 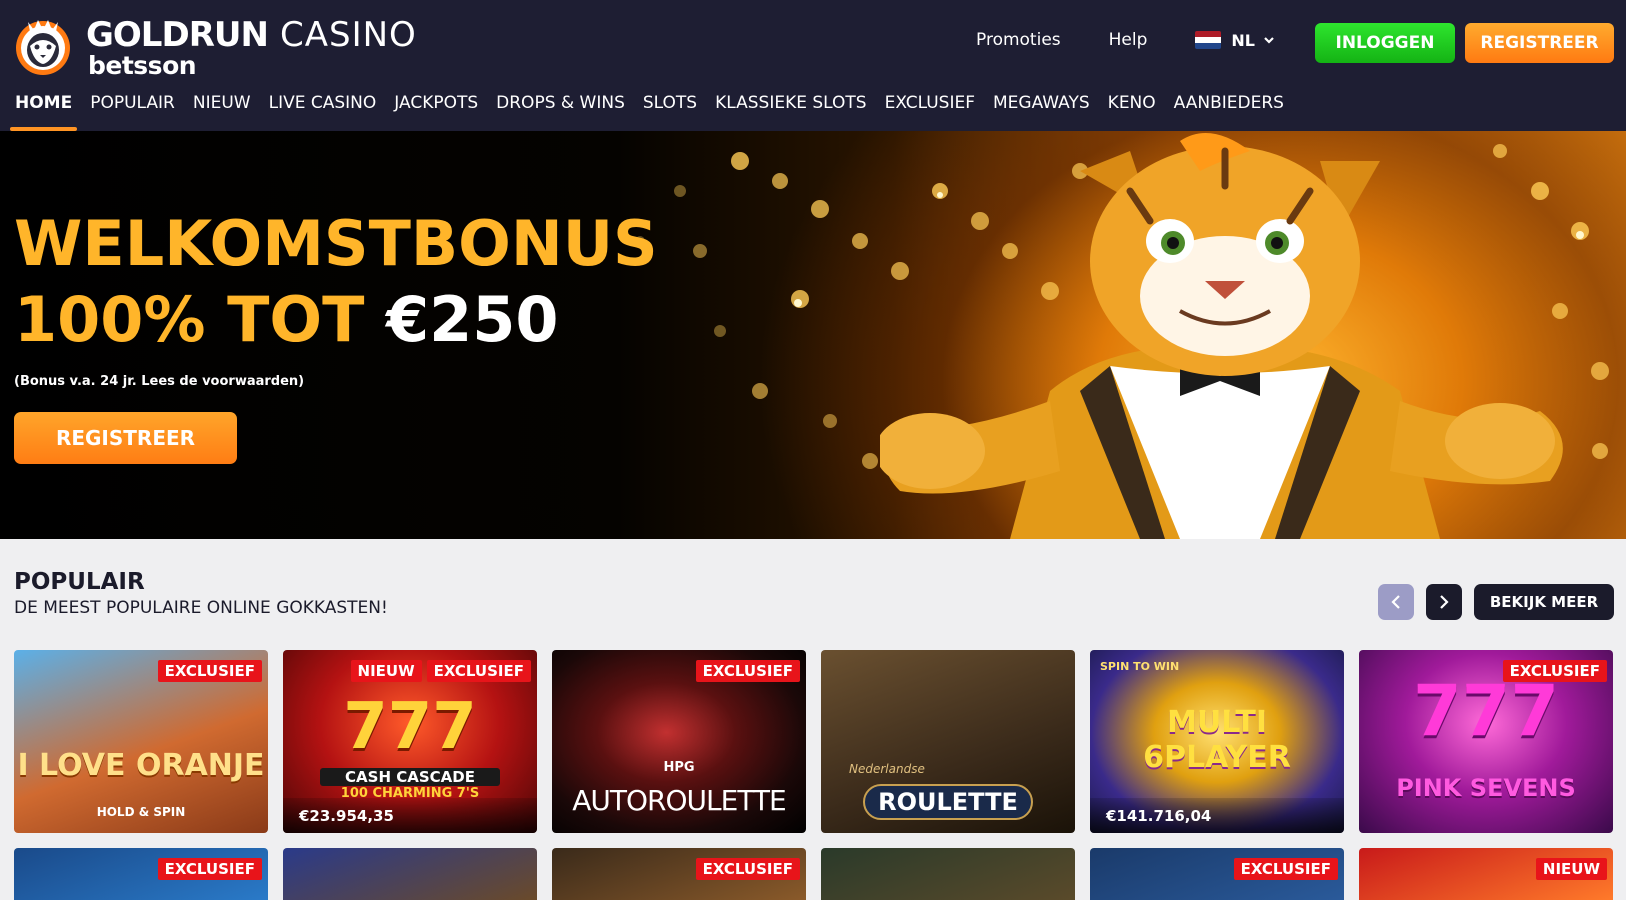 I want to click on game-art-title: MULTI 6PLAYER, so click(x=1217, y=740).